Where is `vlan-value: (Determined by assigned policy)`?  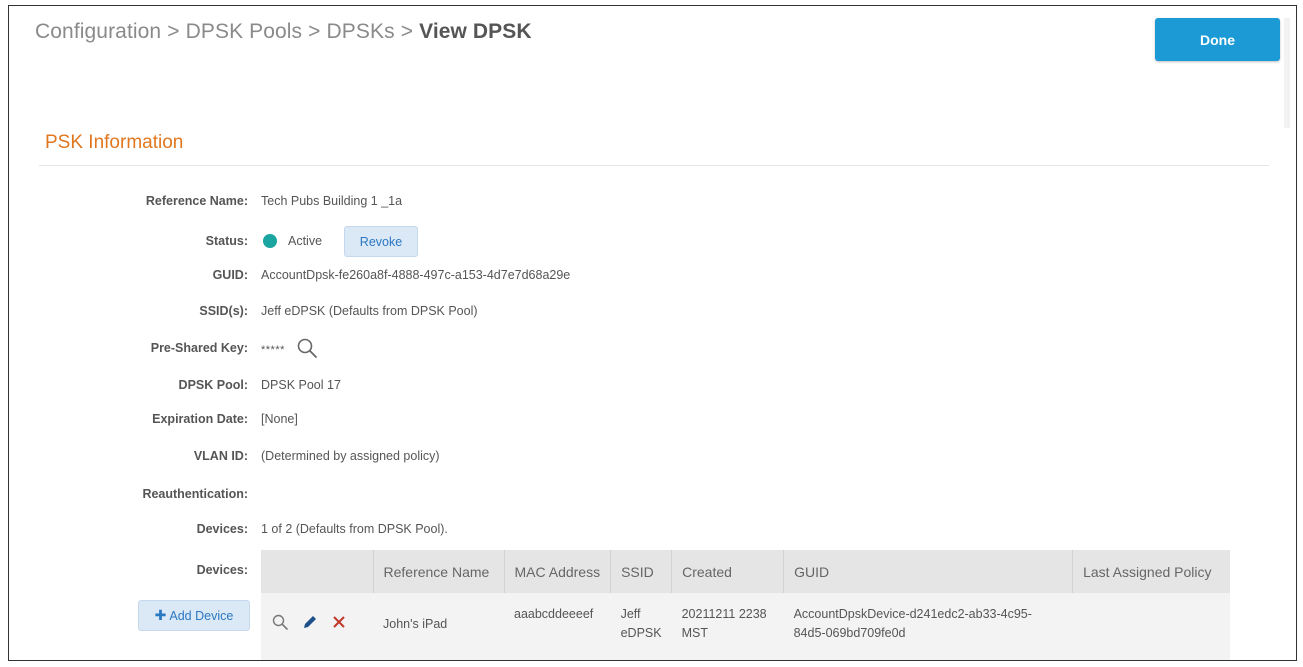 vlan-value: (Determined by assigned policy) is located at coordinates (350, 456).